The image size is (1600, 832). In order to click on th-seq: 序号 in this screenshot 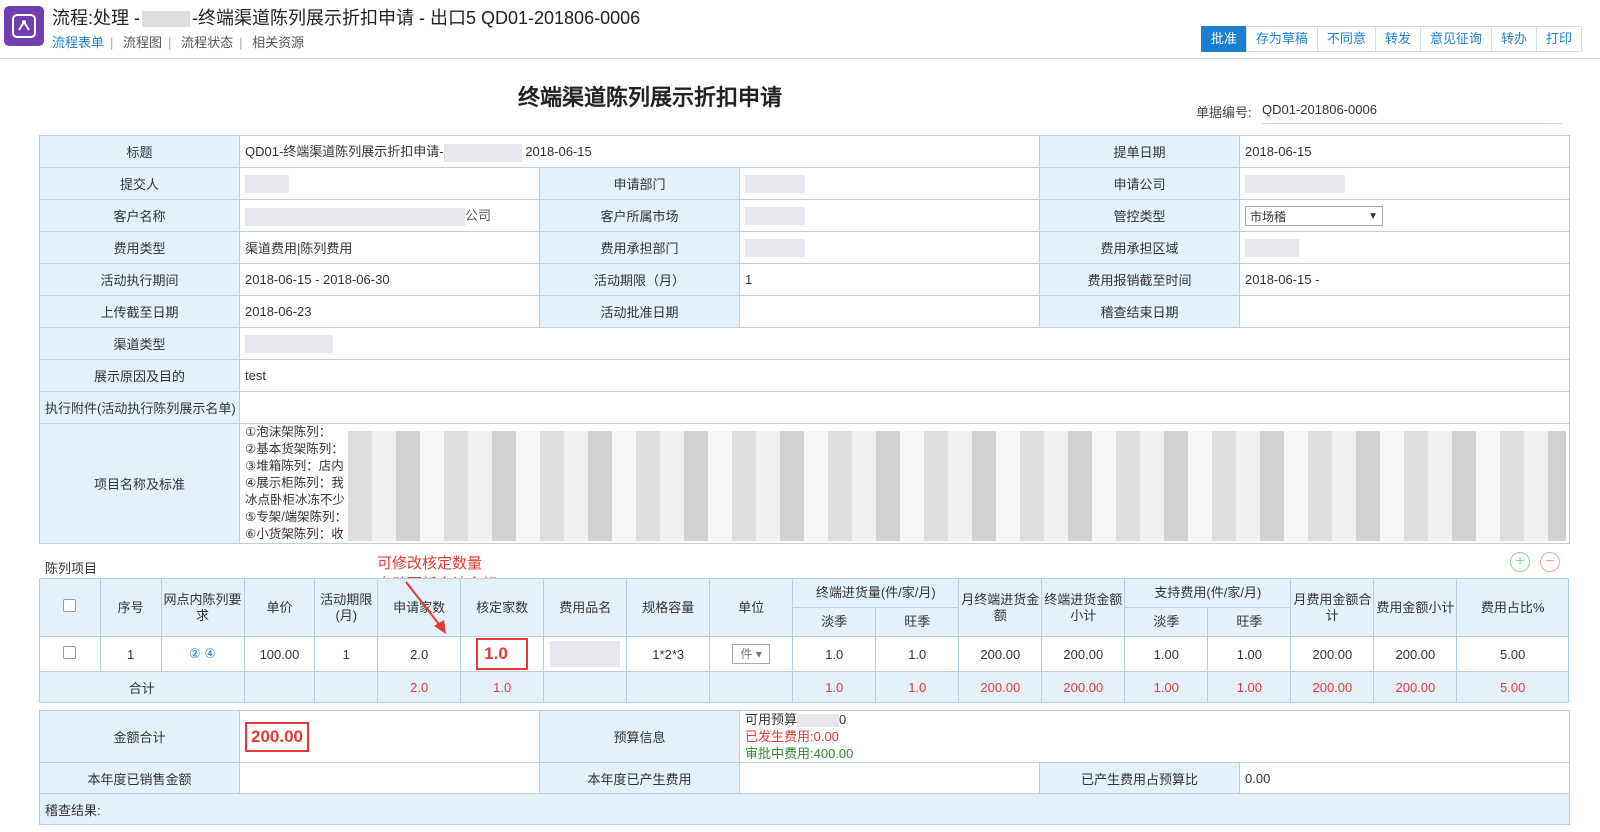, I will do `click(130, 607)`.